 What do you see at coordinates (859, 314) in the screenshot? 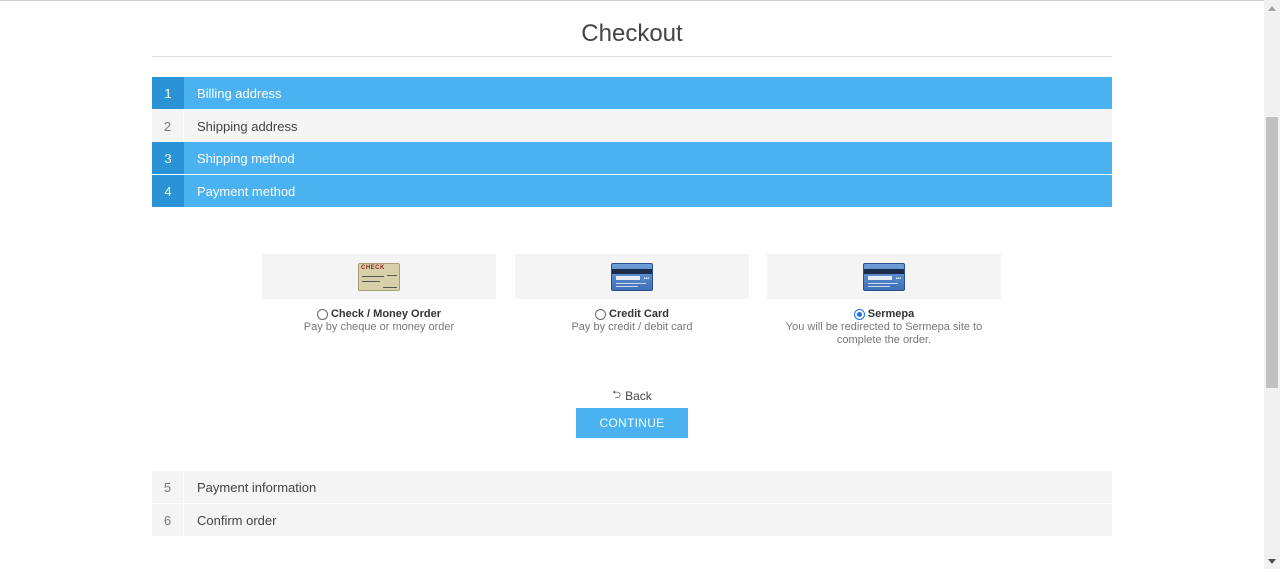
I see `payment-radio-sermepa` at bounding box center [859, 314].